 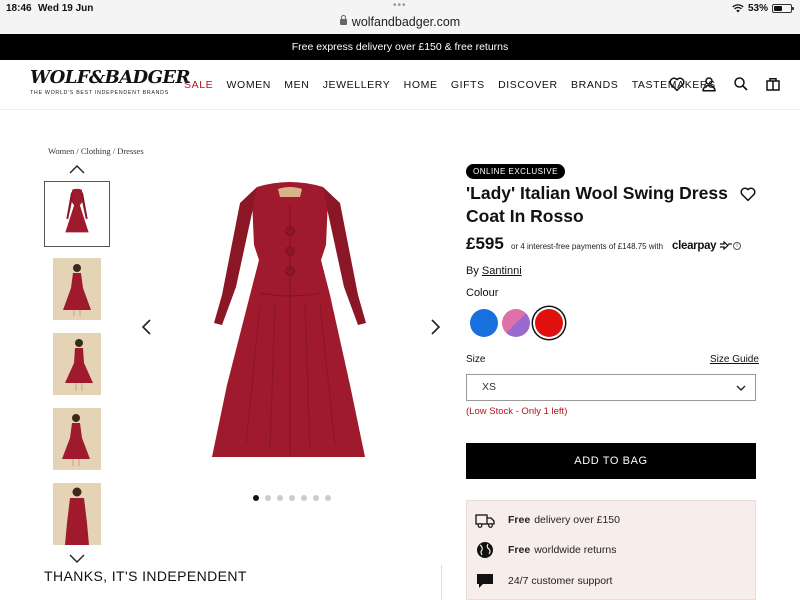 I want to click on perk-returns: Free worldwide returns, so click(x=545, y=550).